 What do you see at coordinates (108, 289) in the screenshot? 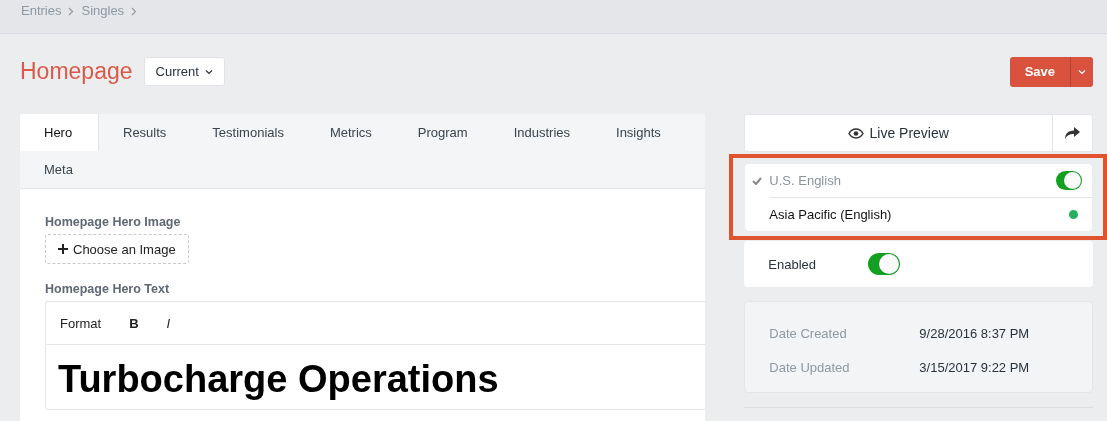
I see `field-label: Homepage Hero Text` at bounding box center [108, 289].